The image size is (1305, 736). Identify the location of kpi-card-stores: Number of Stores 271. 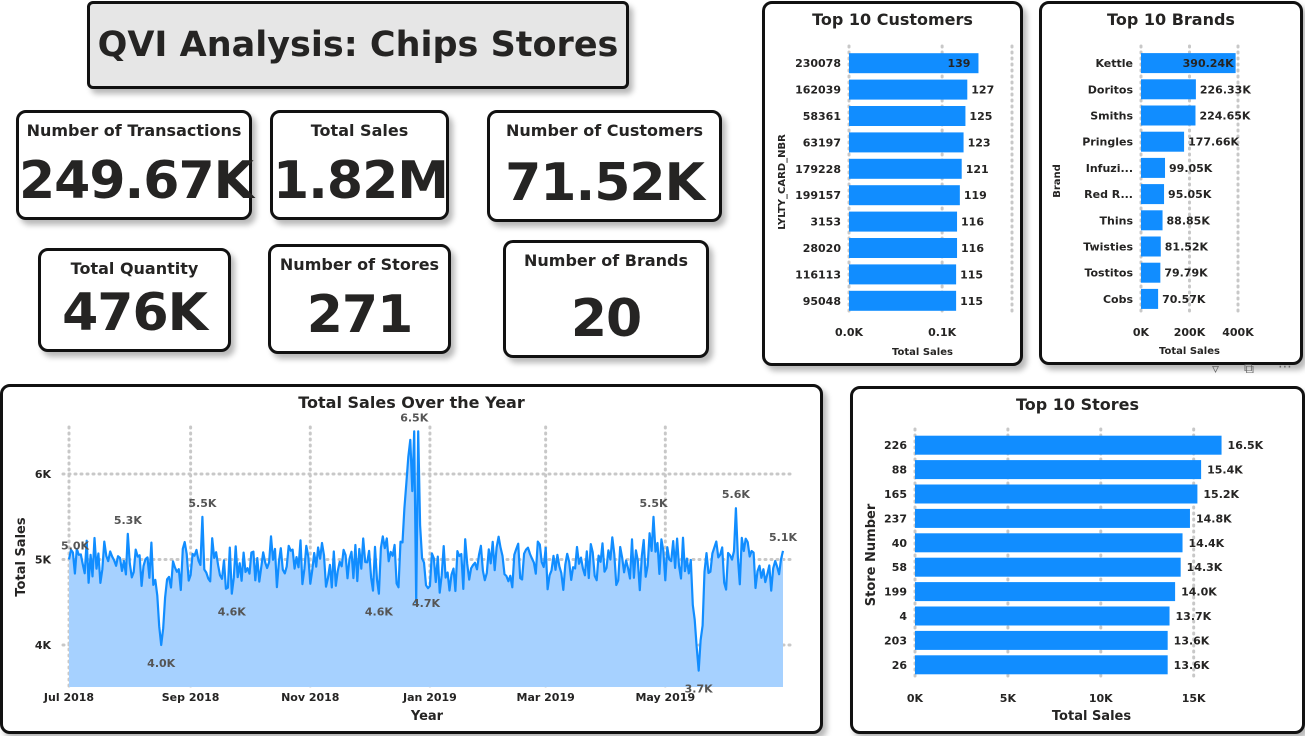
(359, 299).